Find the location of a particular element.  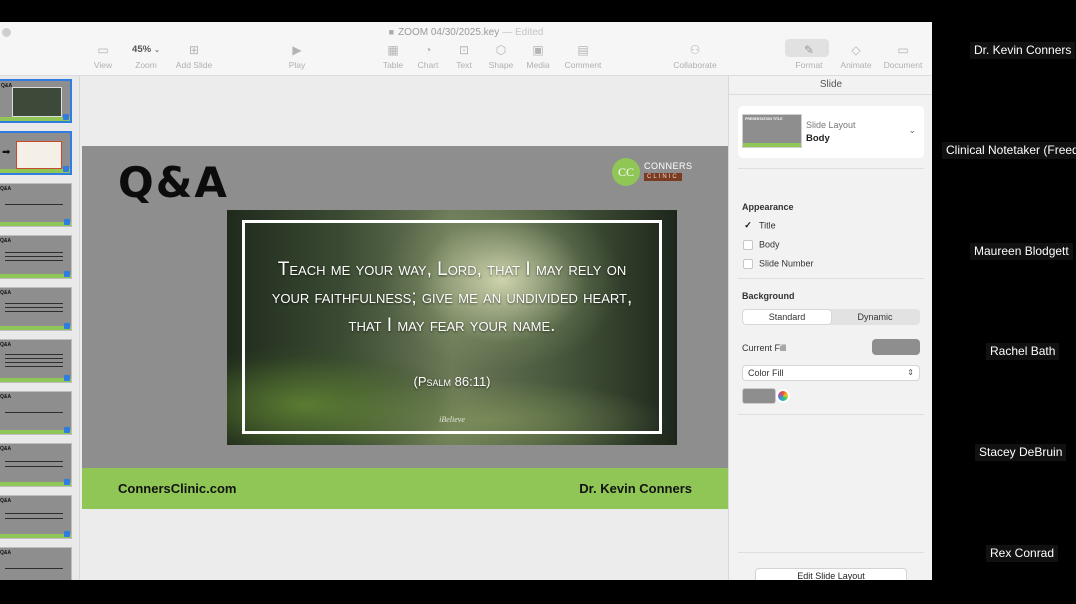

body-checkbox: Body is located at coordinates (761, 245).